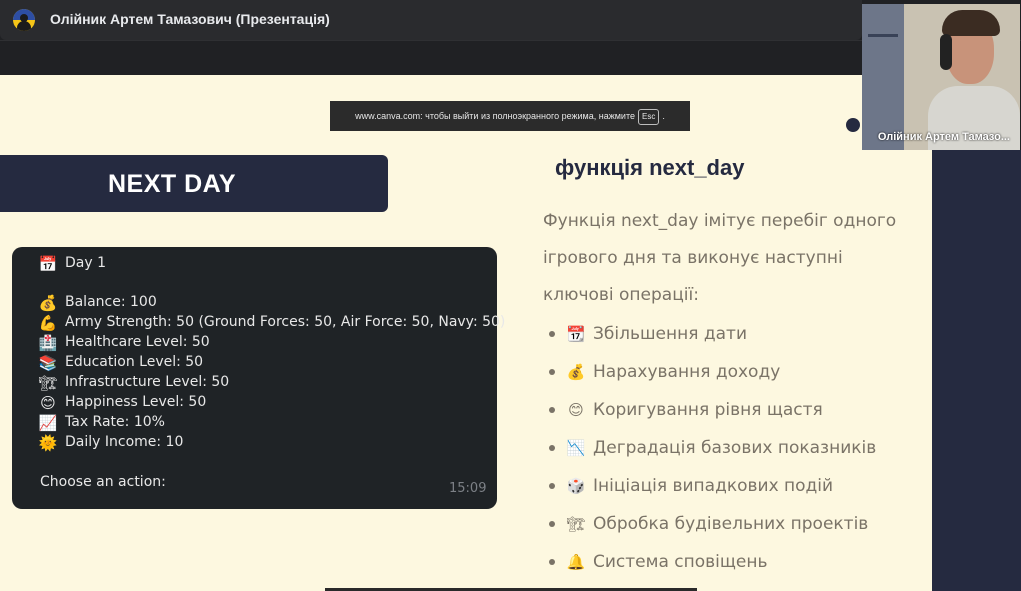 This screenshot has height=591, width=1021. I want to click on chat-line-text: Choose an action:, so click(103, 482).